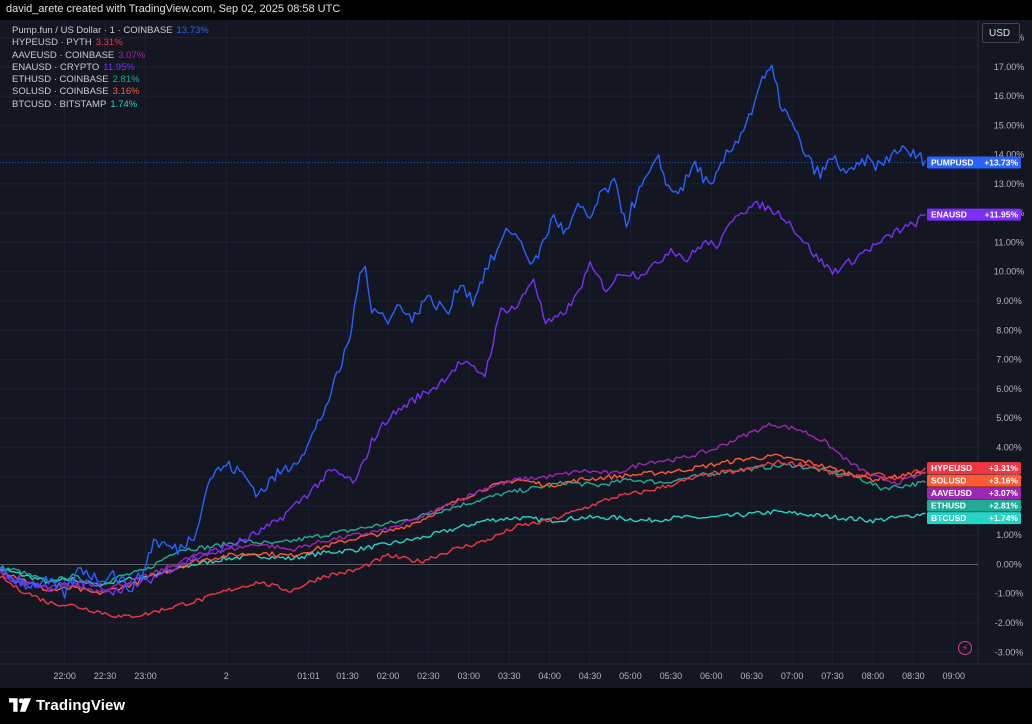  Describe the element at coordinates (1009, 272) in the screenshot. I see `y-tick-label: 10.00%` at that location.